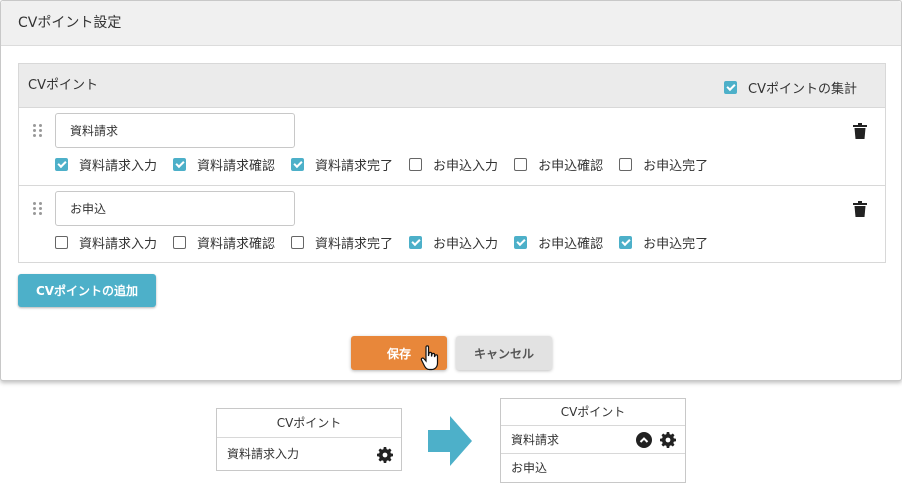 The width and height of the screenshot is (902, 483). I want to click on after-item-label: お申込, so click(529, 468).